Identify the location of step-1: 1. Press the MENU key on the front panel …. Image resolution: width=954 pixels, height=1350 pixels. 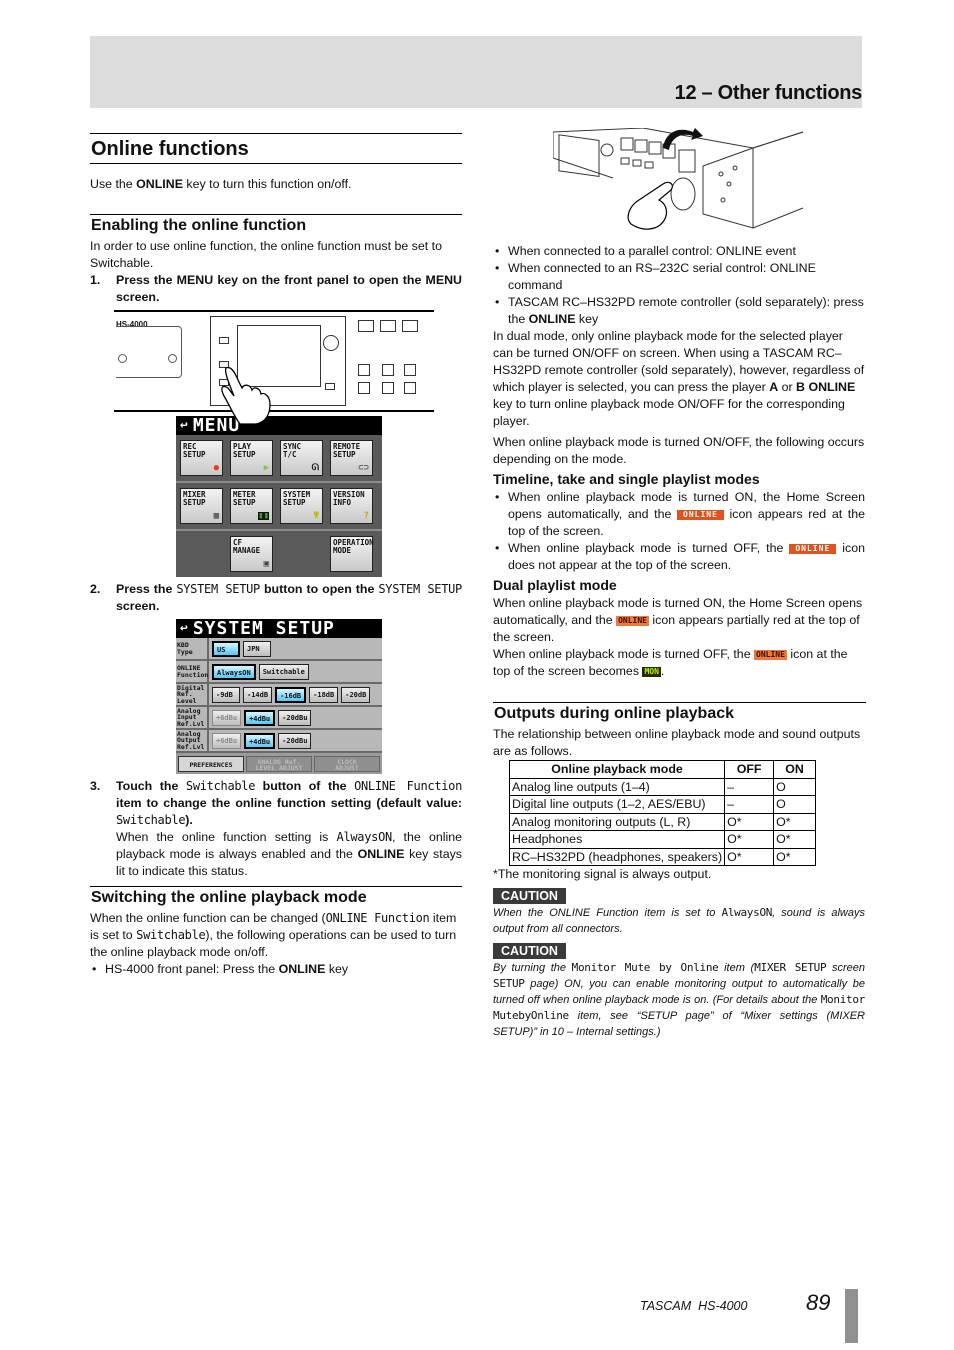
(276, 288).